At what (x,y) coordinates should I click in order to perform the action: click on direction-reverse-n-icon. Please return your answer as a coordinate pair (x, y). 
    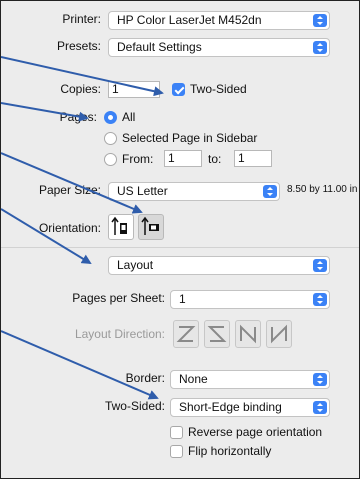
    Looking at the image, I should click on (279, 334).